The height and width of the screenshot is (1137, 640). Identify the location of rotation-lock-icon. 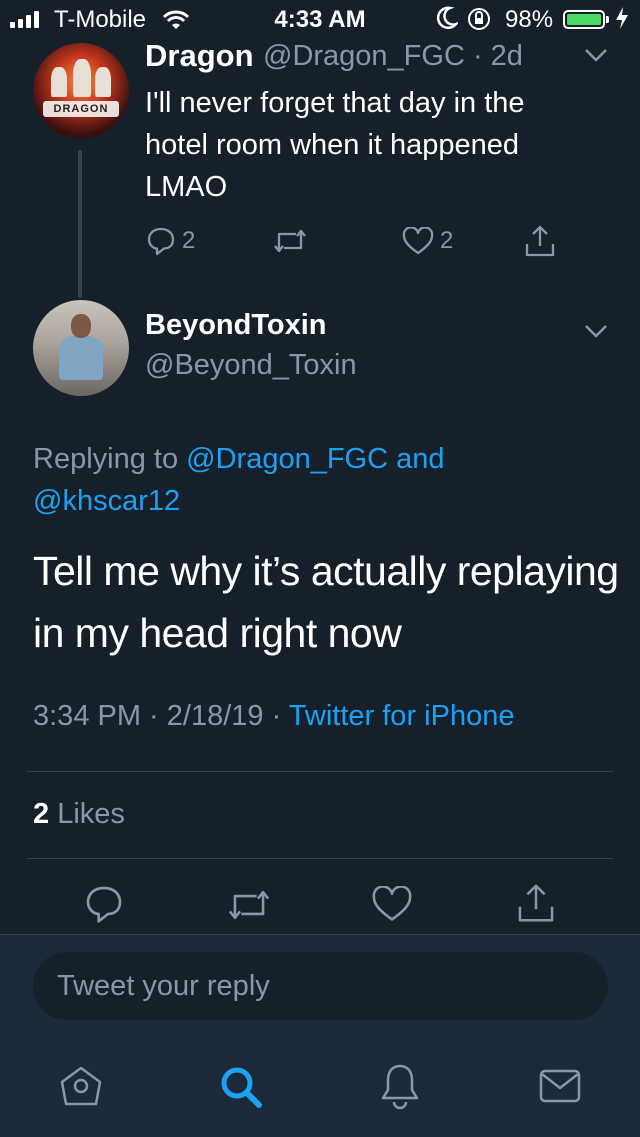
(479, 22).